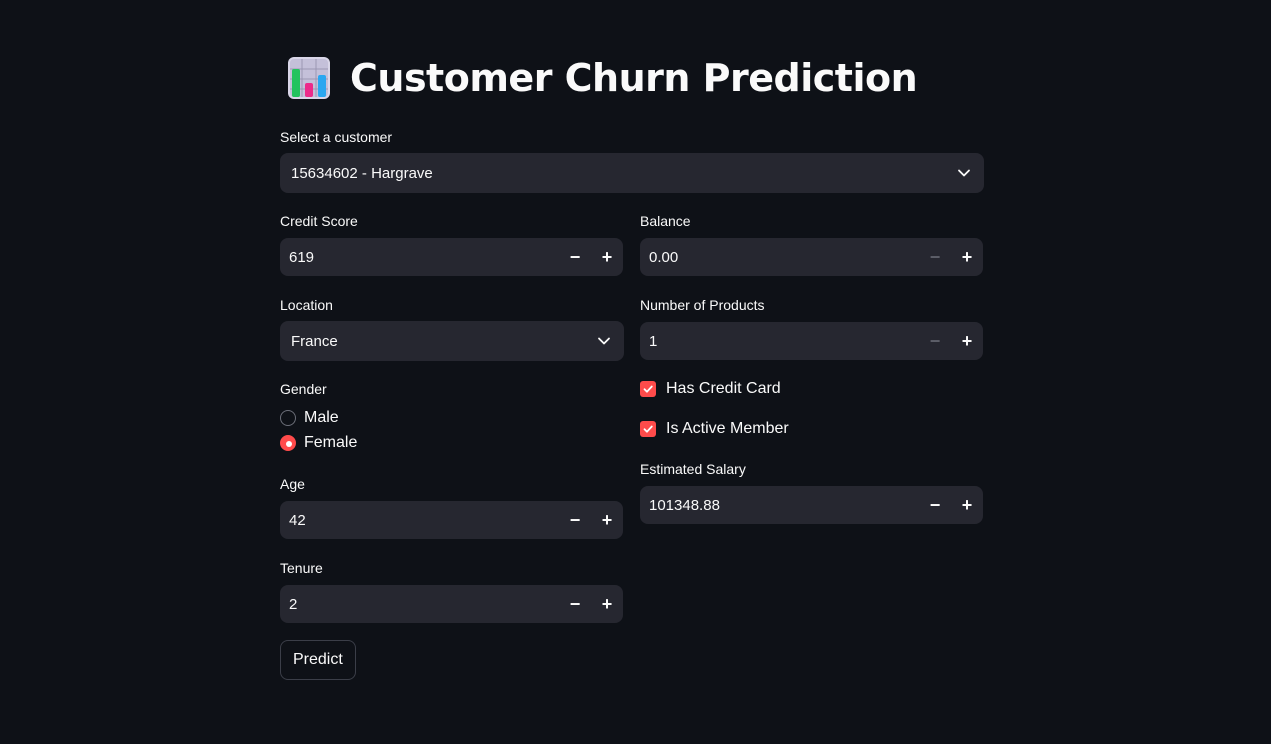 The height and width of the screenshot is (744, 1271). Describe the element at coordinates (331, 442) in the screenshot. I see `gender-option-label: Female` at that location.